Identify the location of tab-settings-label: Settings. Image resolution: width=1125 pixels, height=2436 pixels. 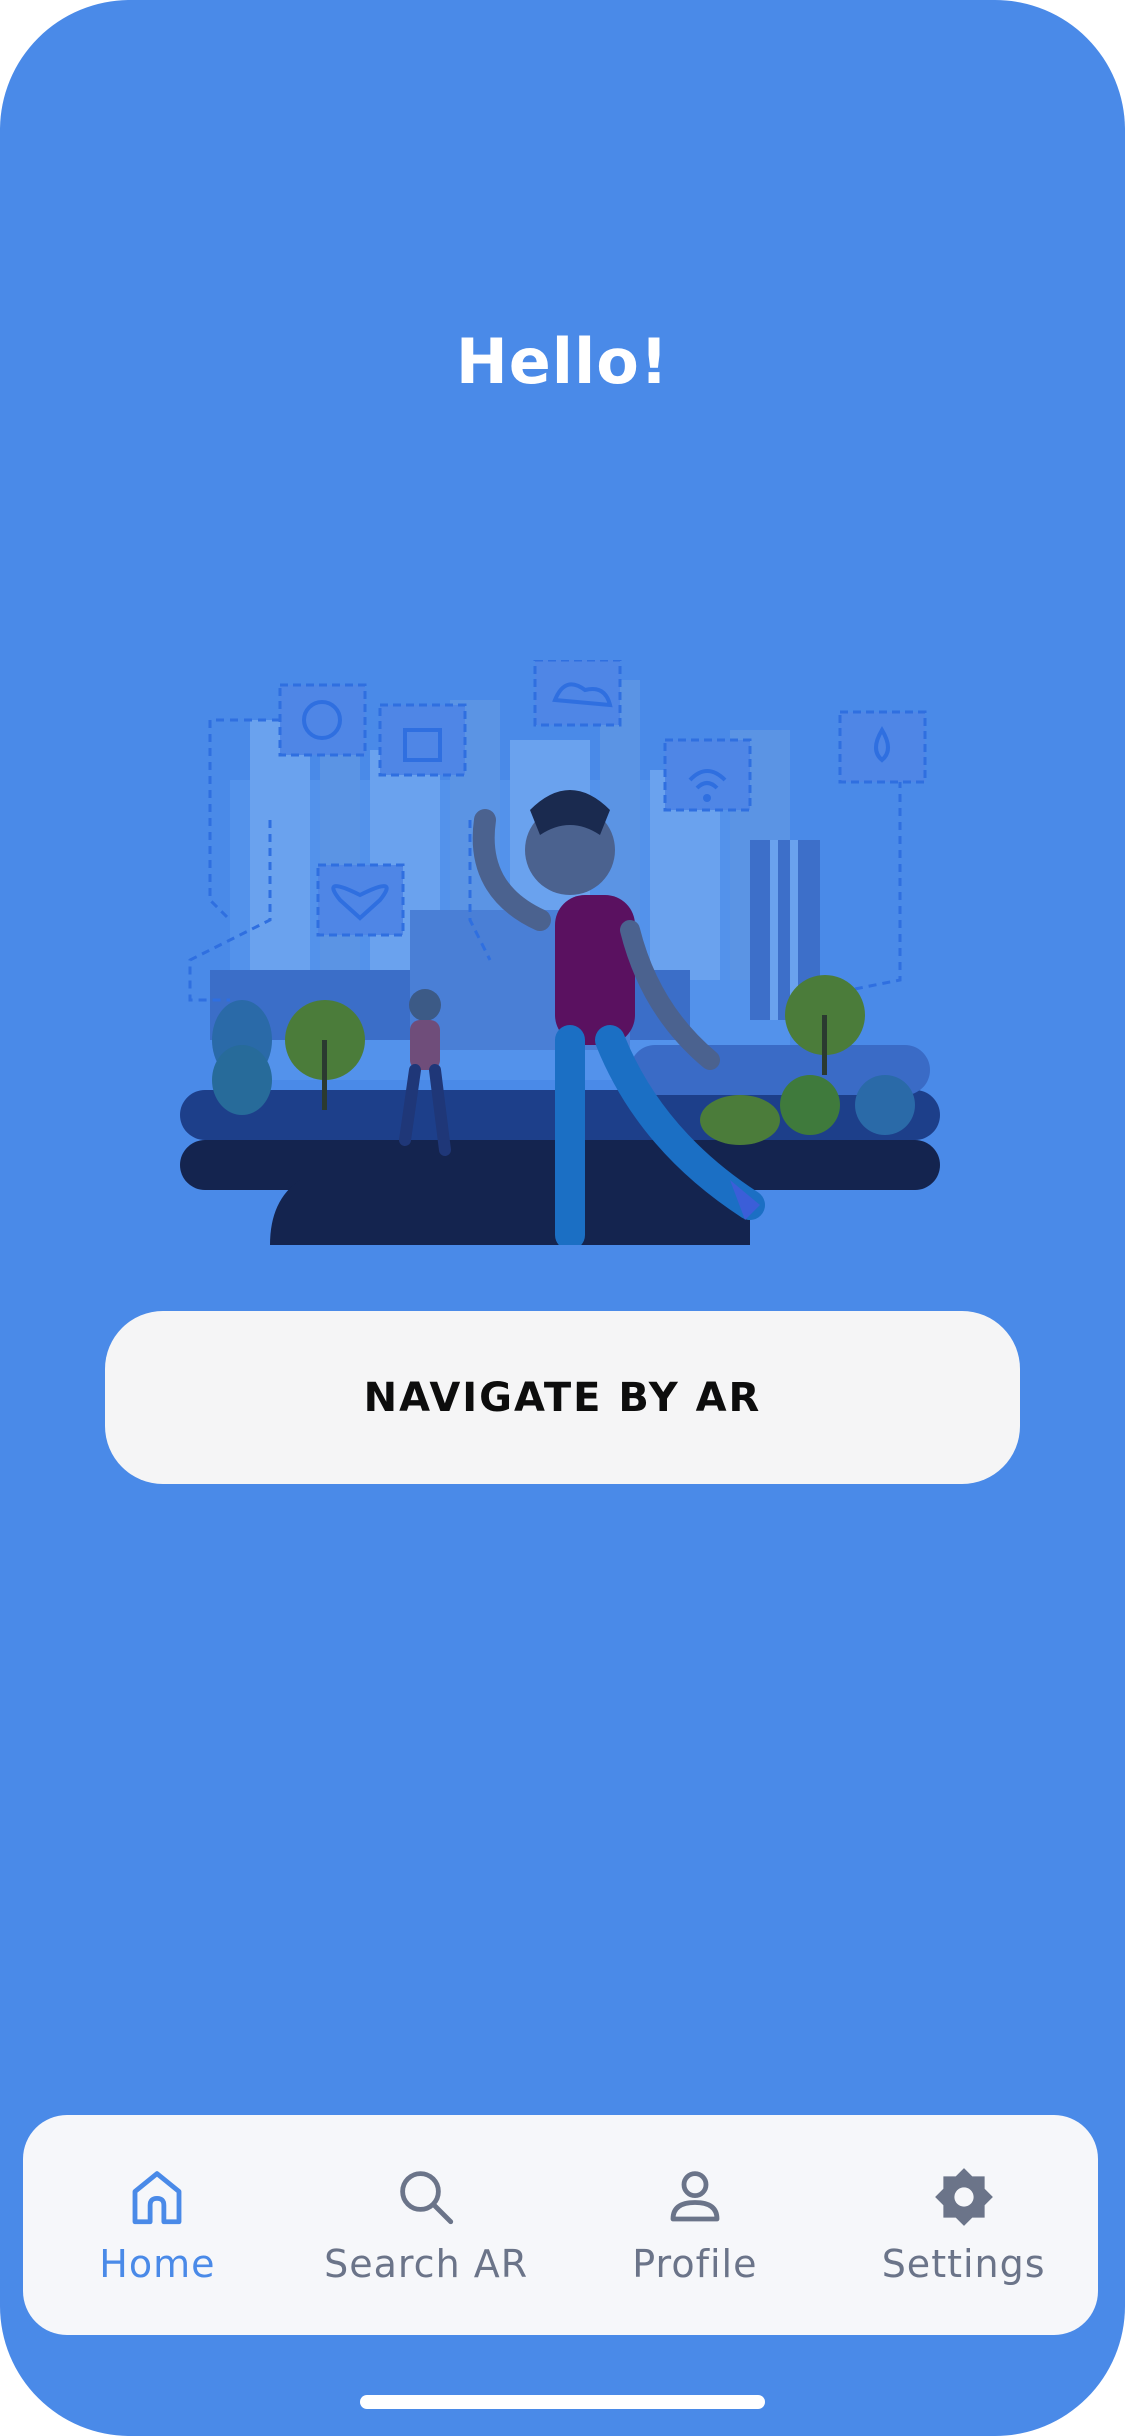
(963, 2264).